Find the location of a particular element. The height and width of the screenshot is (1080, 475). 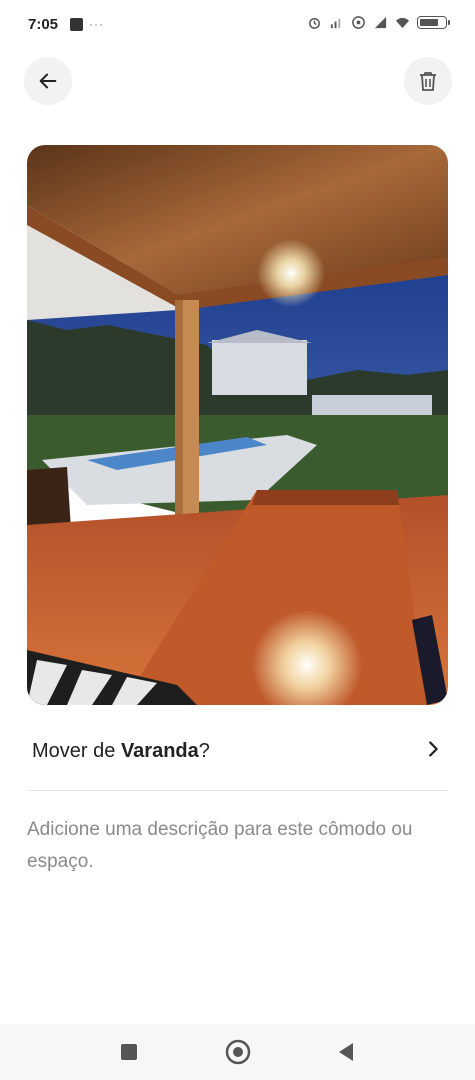

delete-photo-button is located at coordinates (428, 81).